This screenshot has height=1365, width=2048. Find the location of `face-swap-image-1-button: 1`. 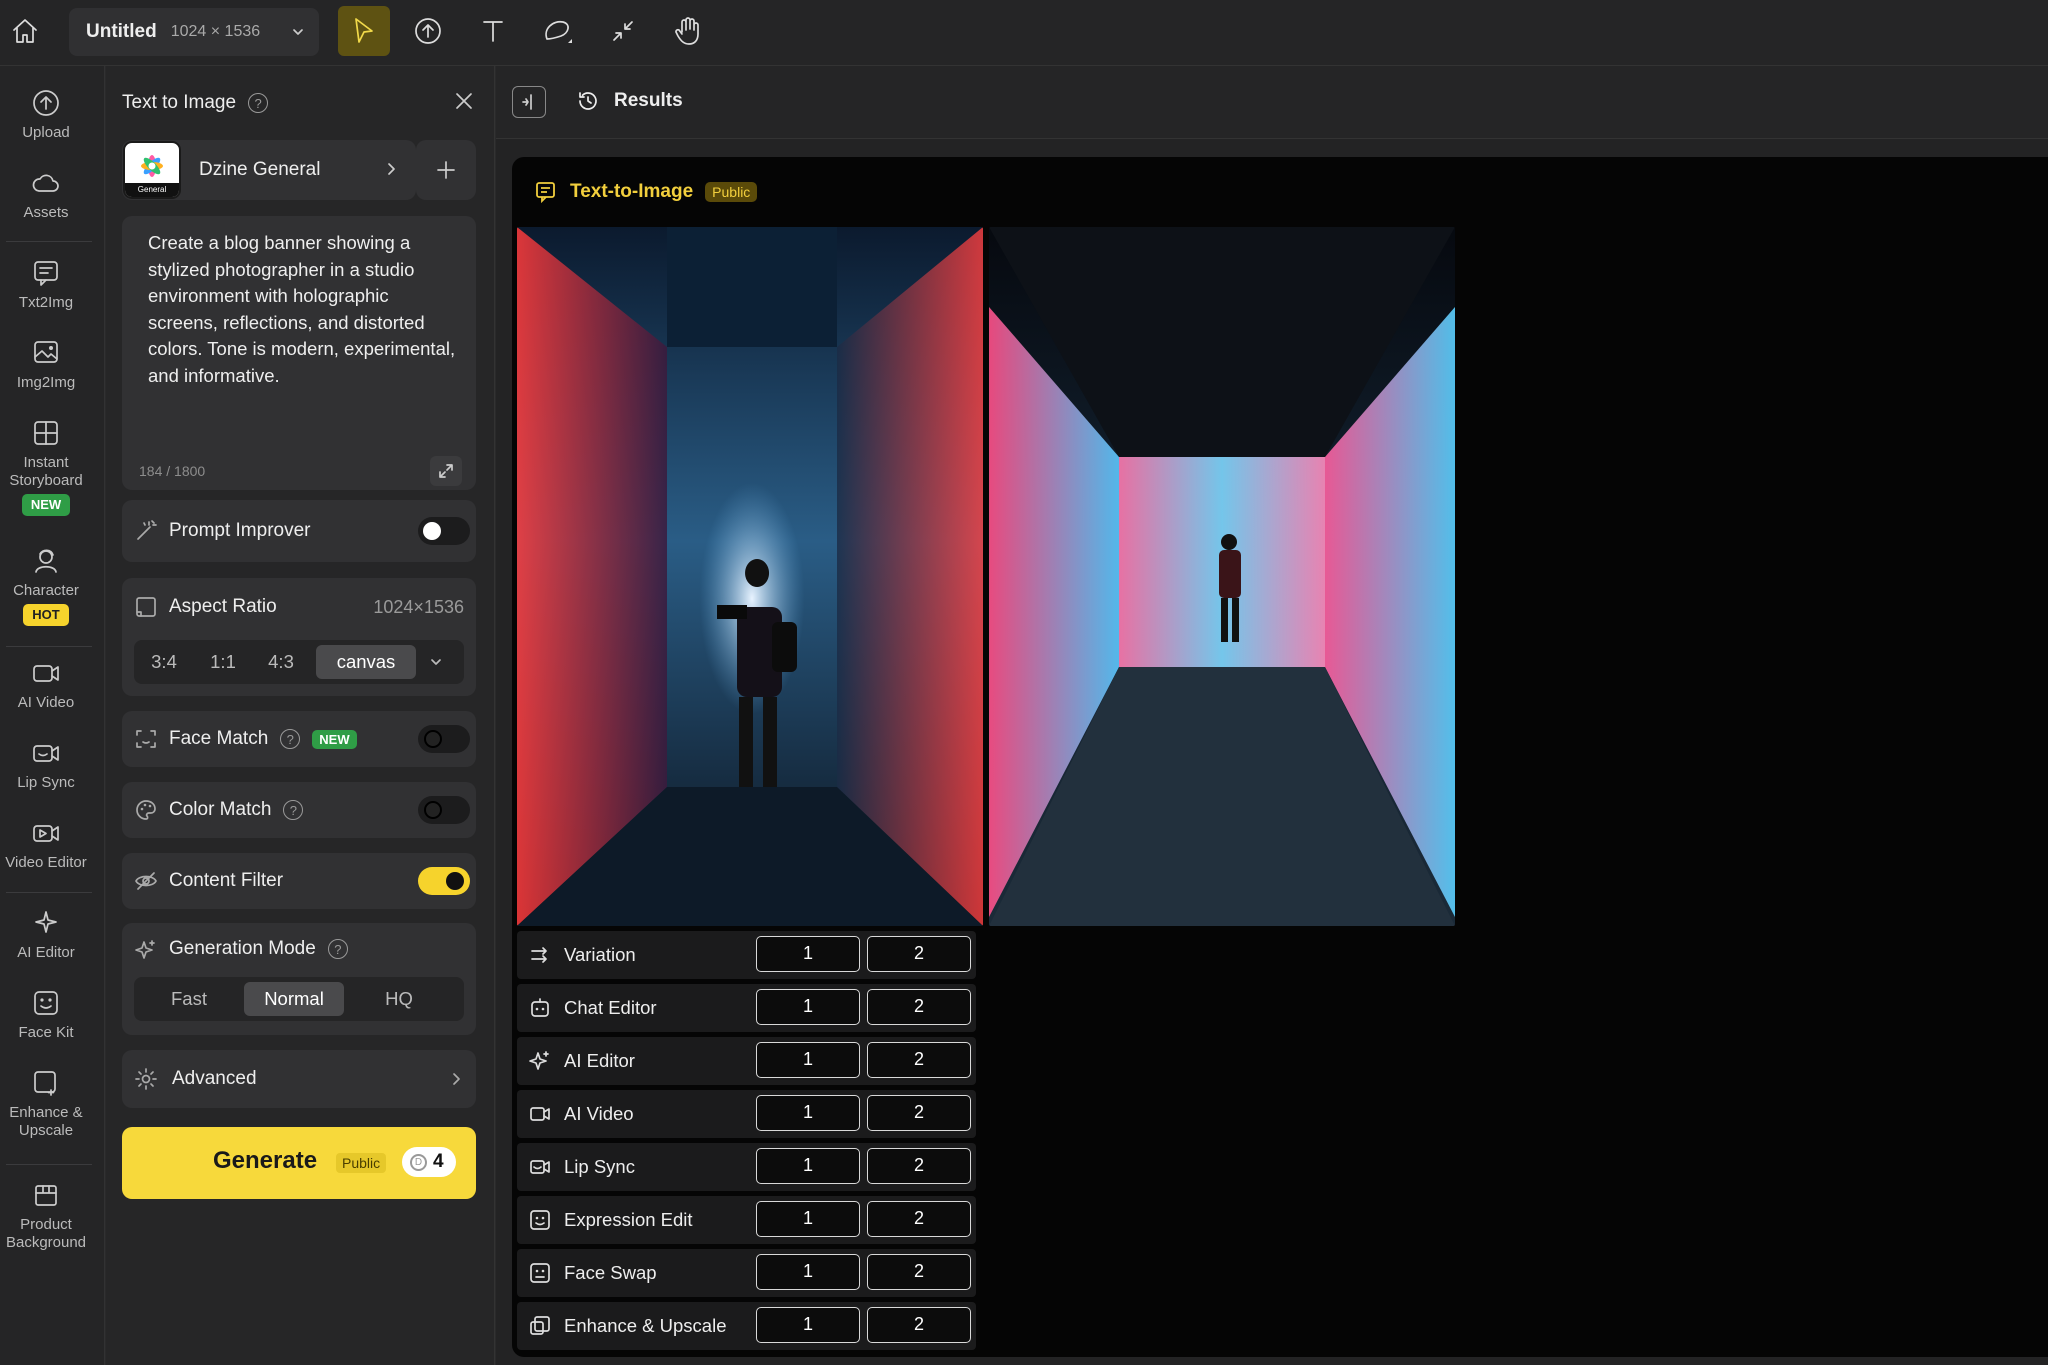

face-swap-image-1-button: 1 is located at coordinates (808, 1272).